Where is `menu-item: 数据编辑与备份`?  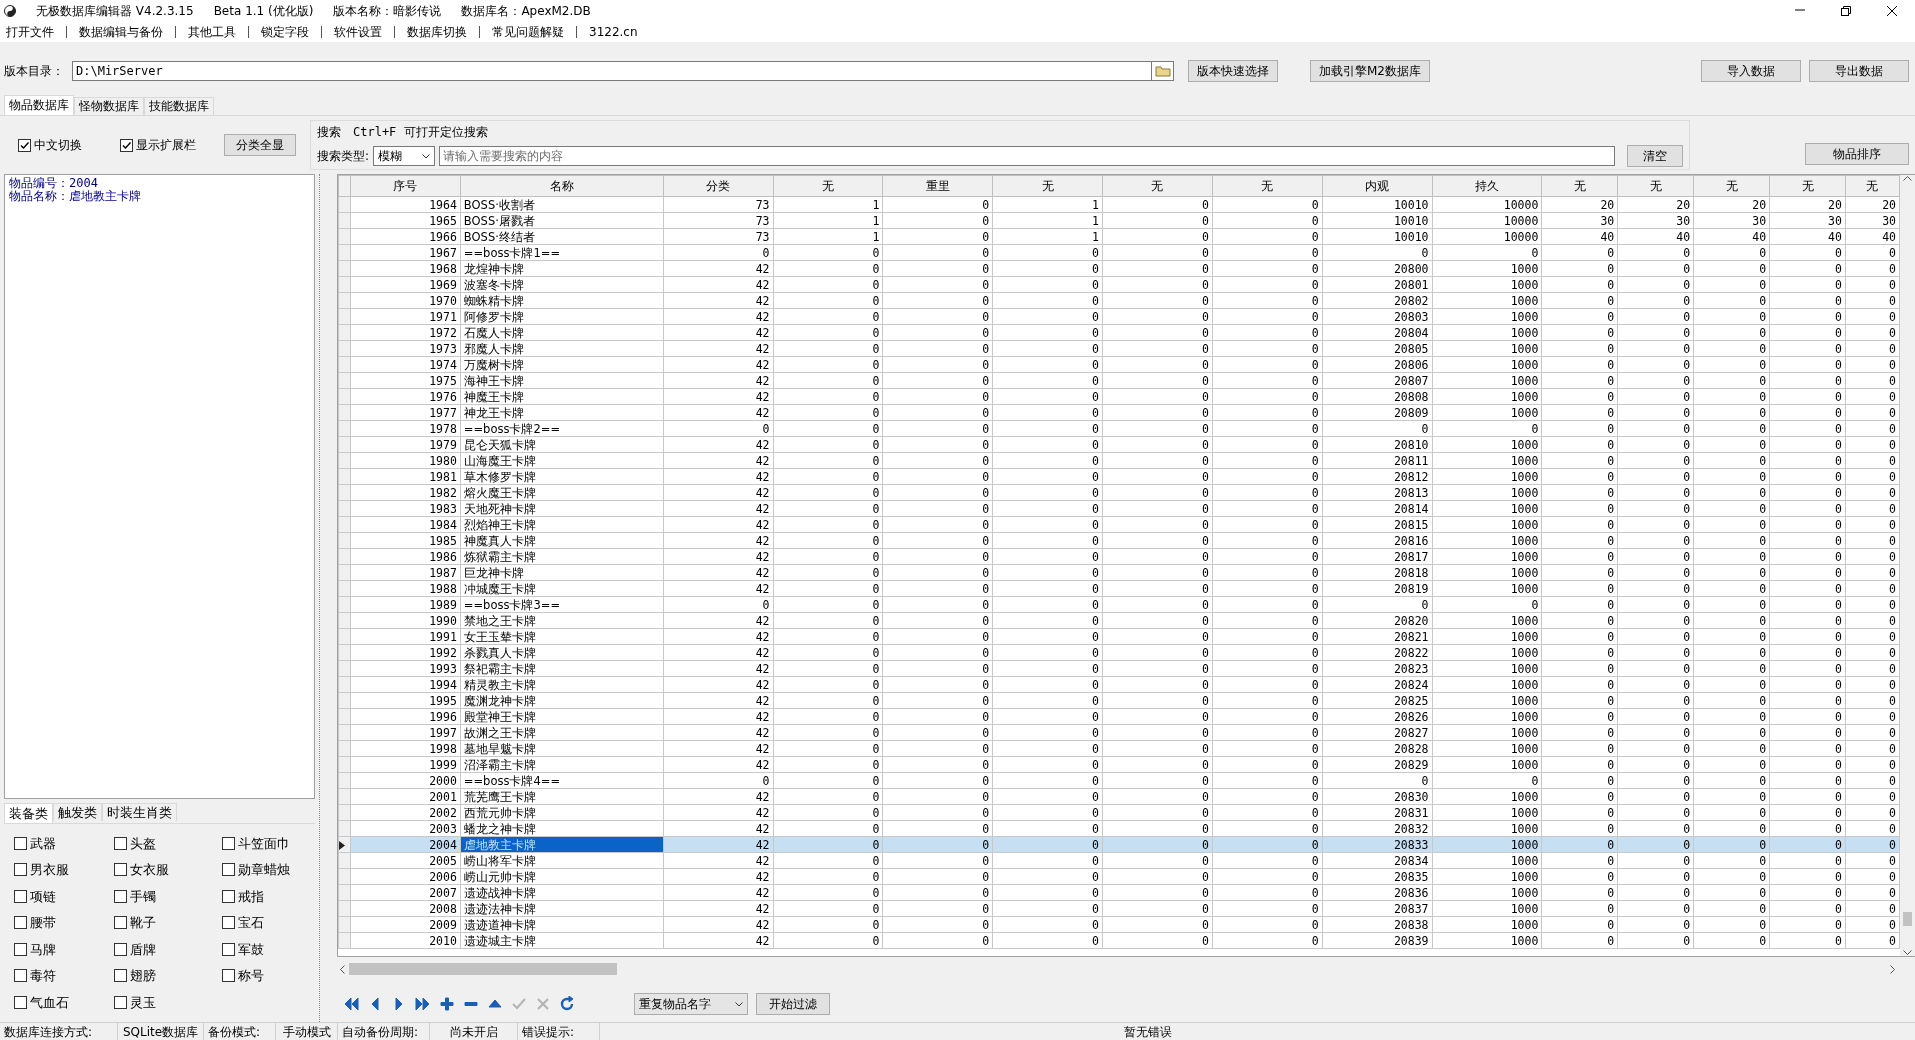 menu-item: 数据编辑与备份 is located at coordinates (120, 32).